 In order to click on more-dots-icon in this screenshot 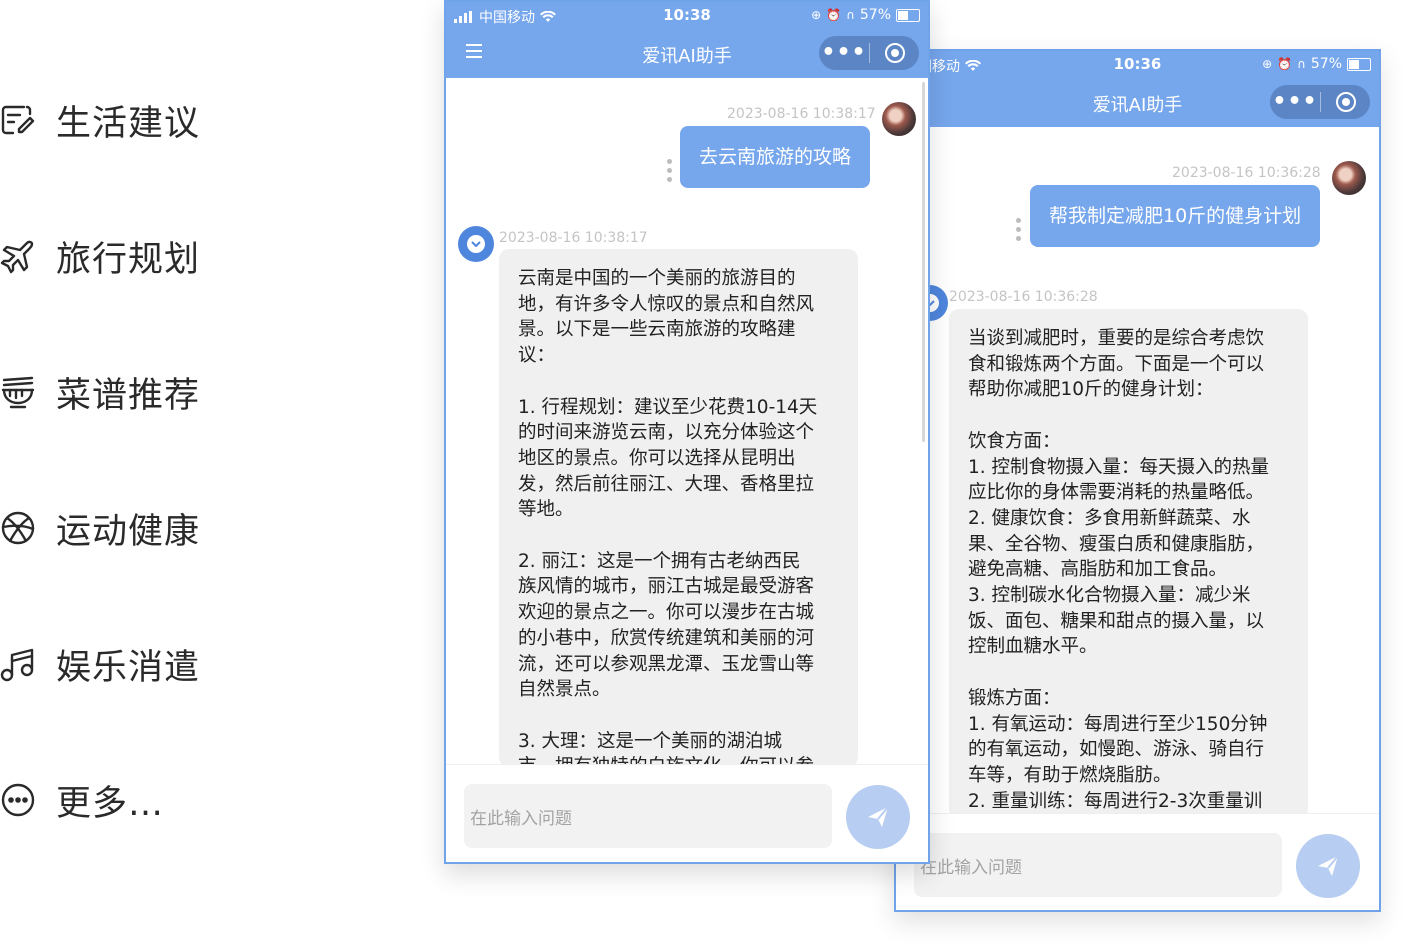, I will do `click(18, 800)`.